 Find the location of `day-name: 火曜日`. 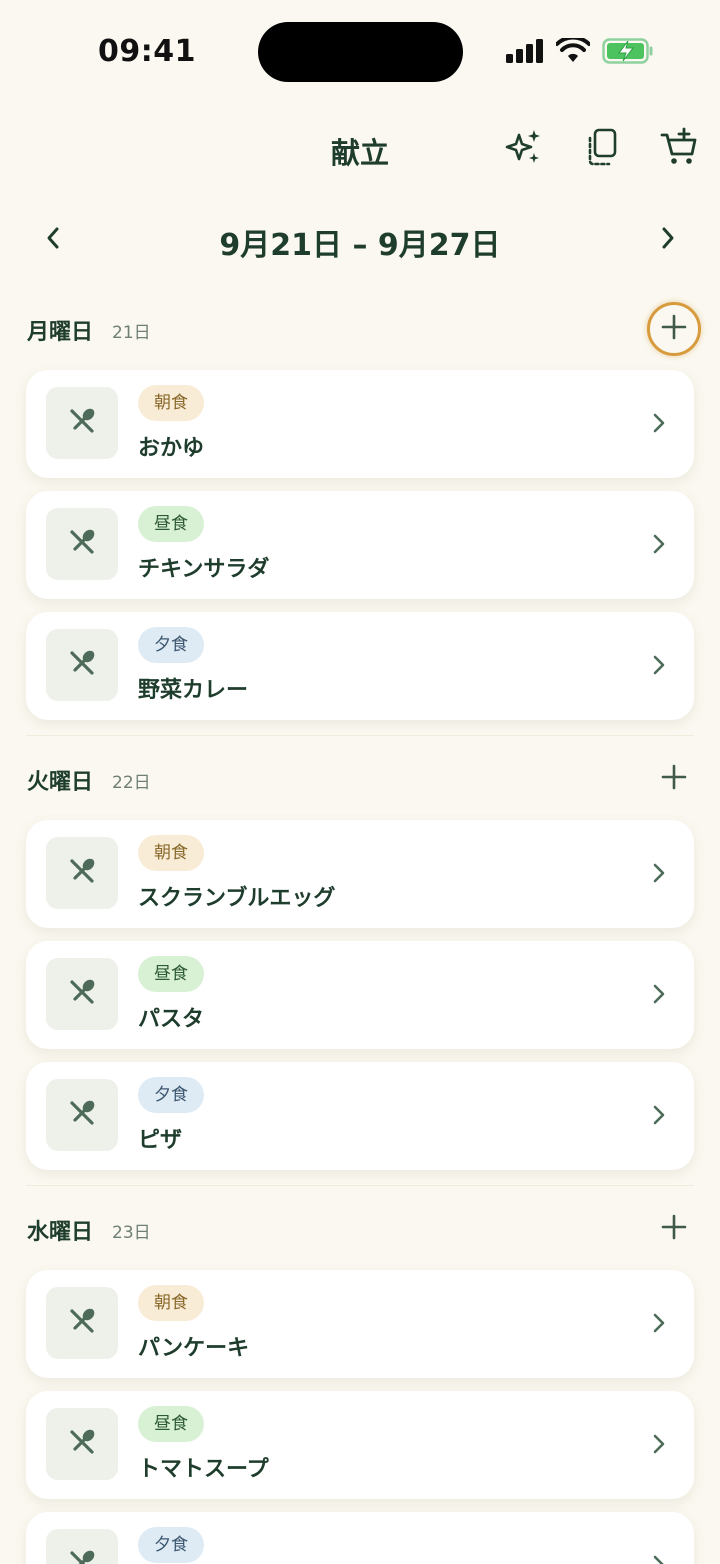

day-name: 火曜日 is located at coordinates (60, 782).